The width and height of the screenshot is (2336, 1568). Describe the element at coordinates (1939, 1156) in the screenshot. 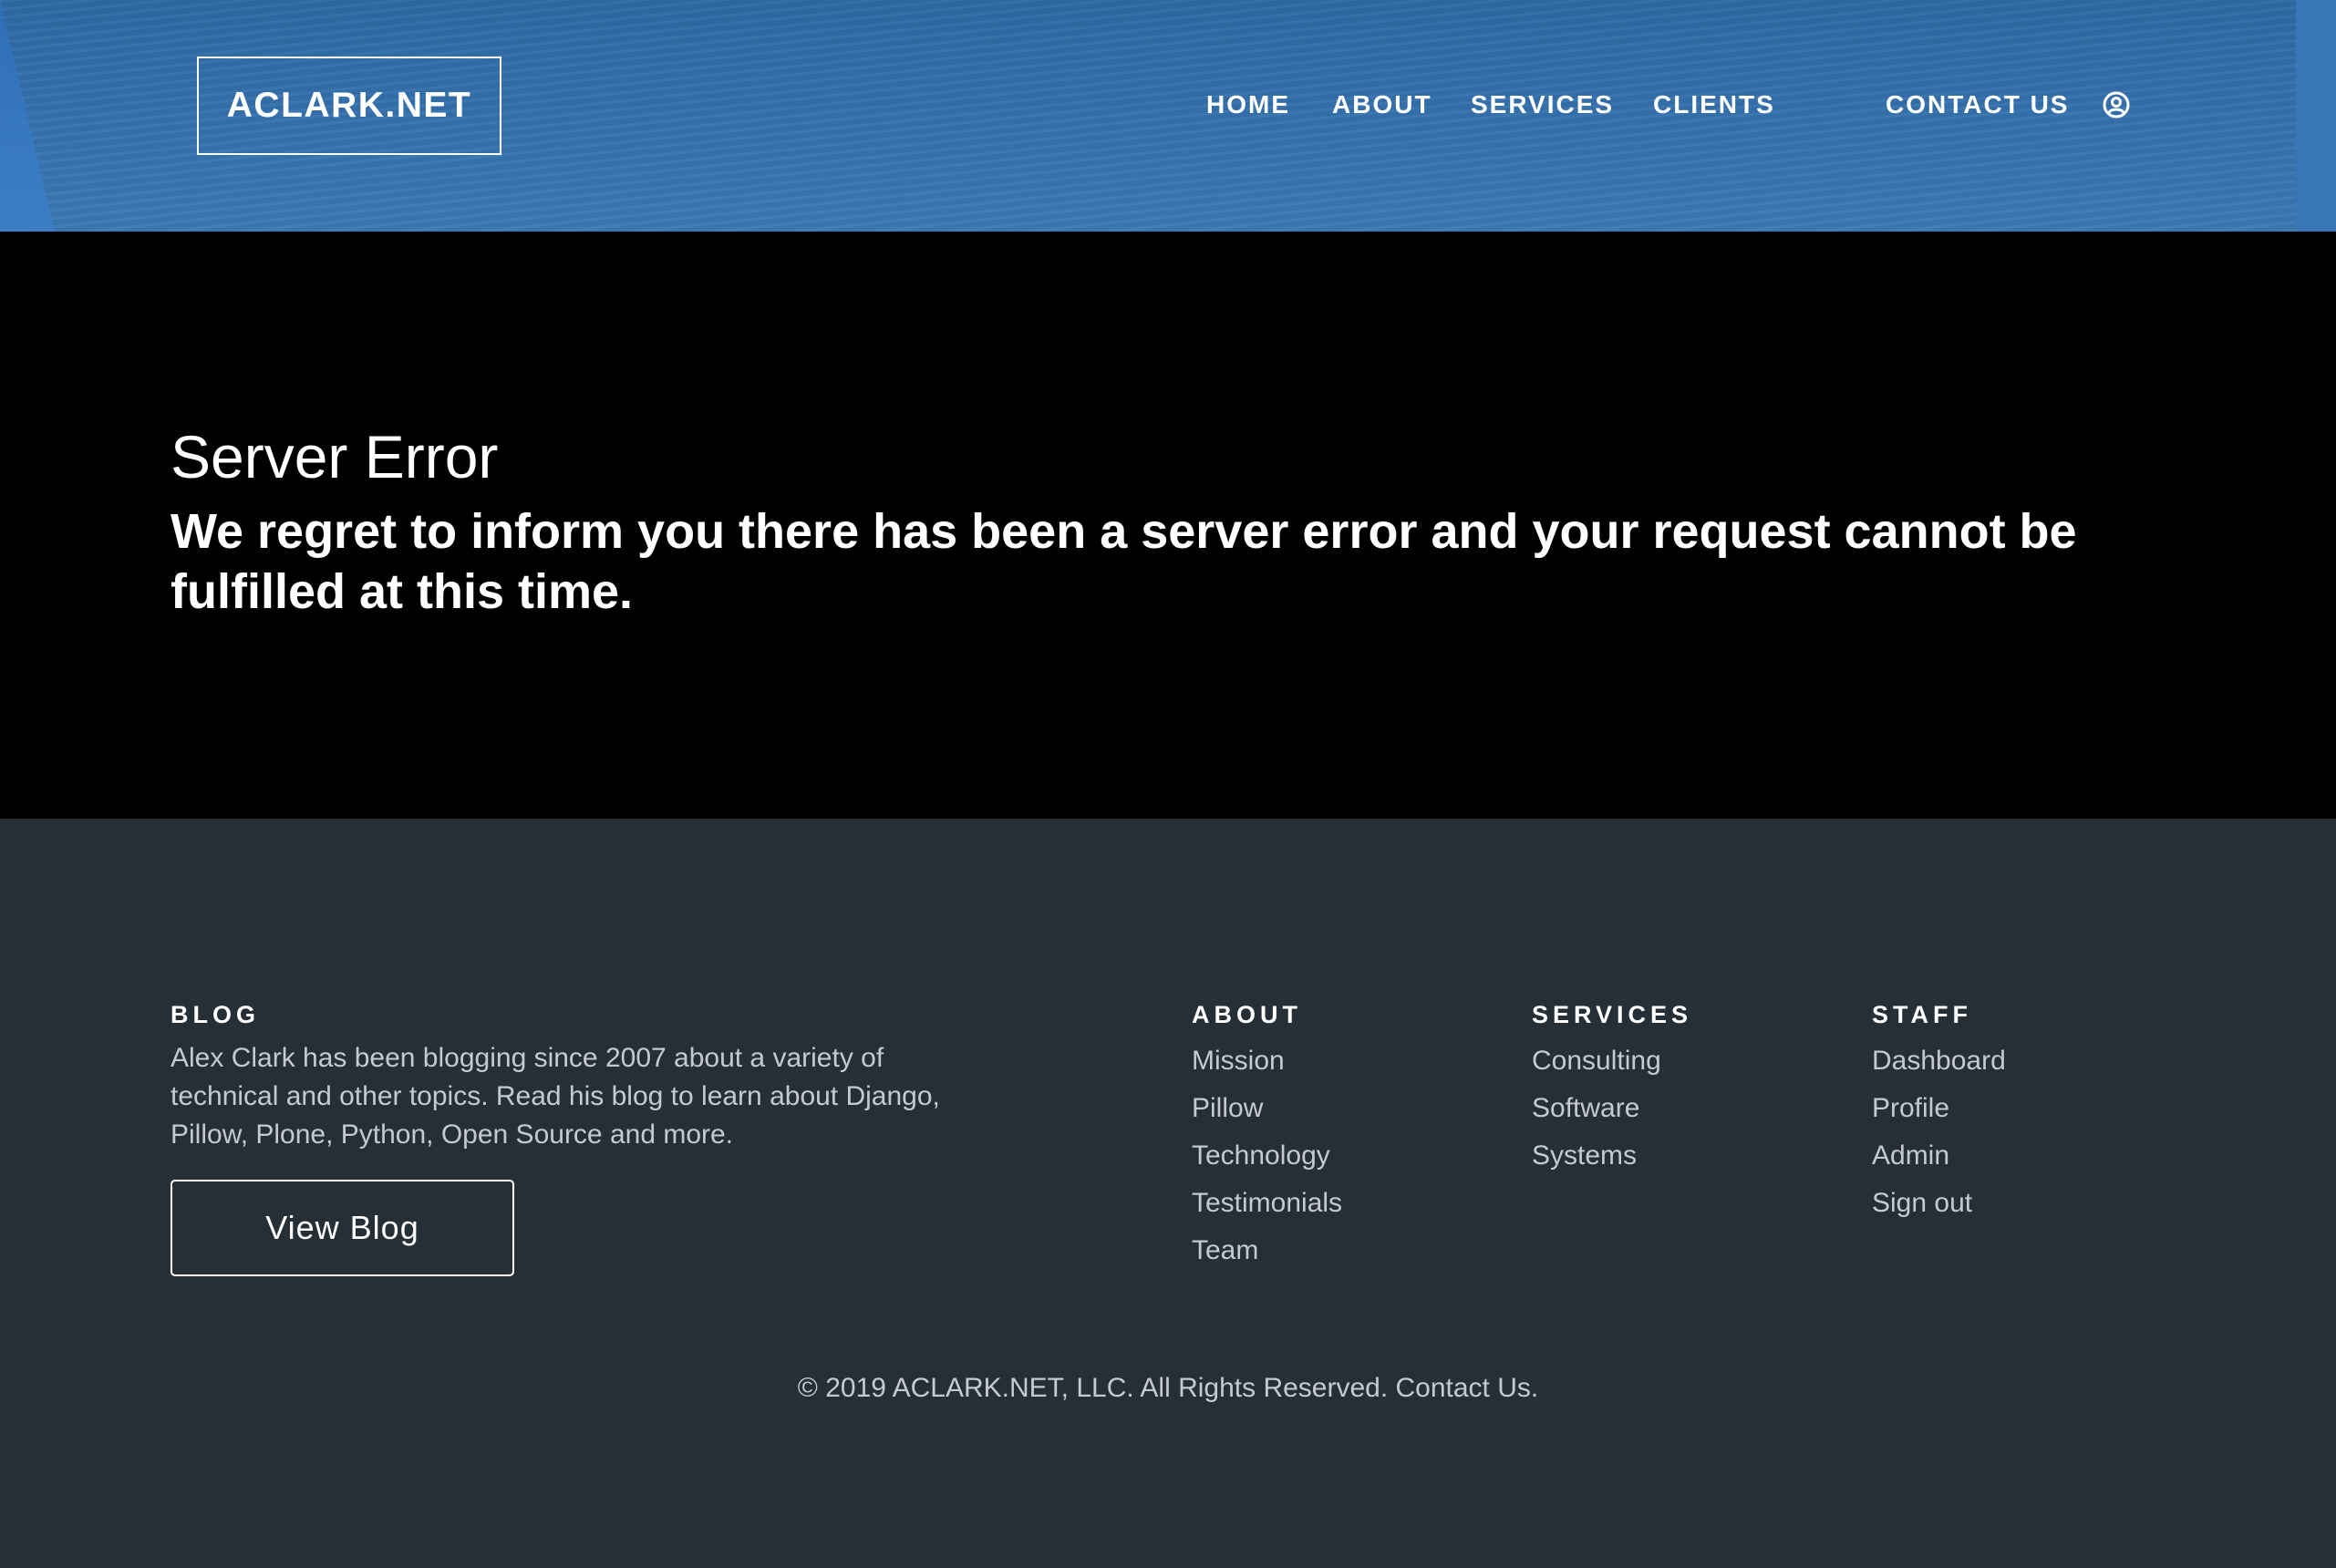

I see `footer-link-admin: Admin` at that location.